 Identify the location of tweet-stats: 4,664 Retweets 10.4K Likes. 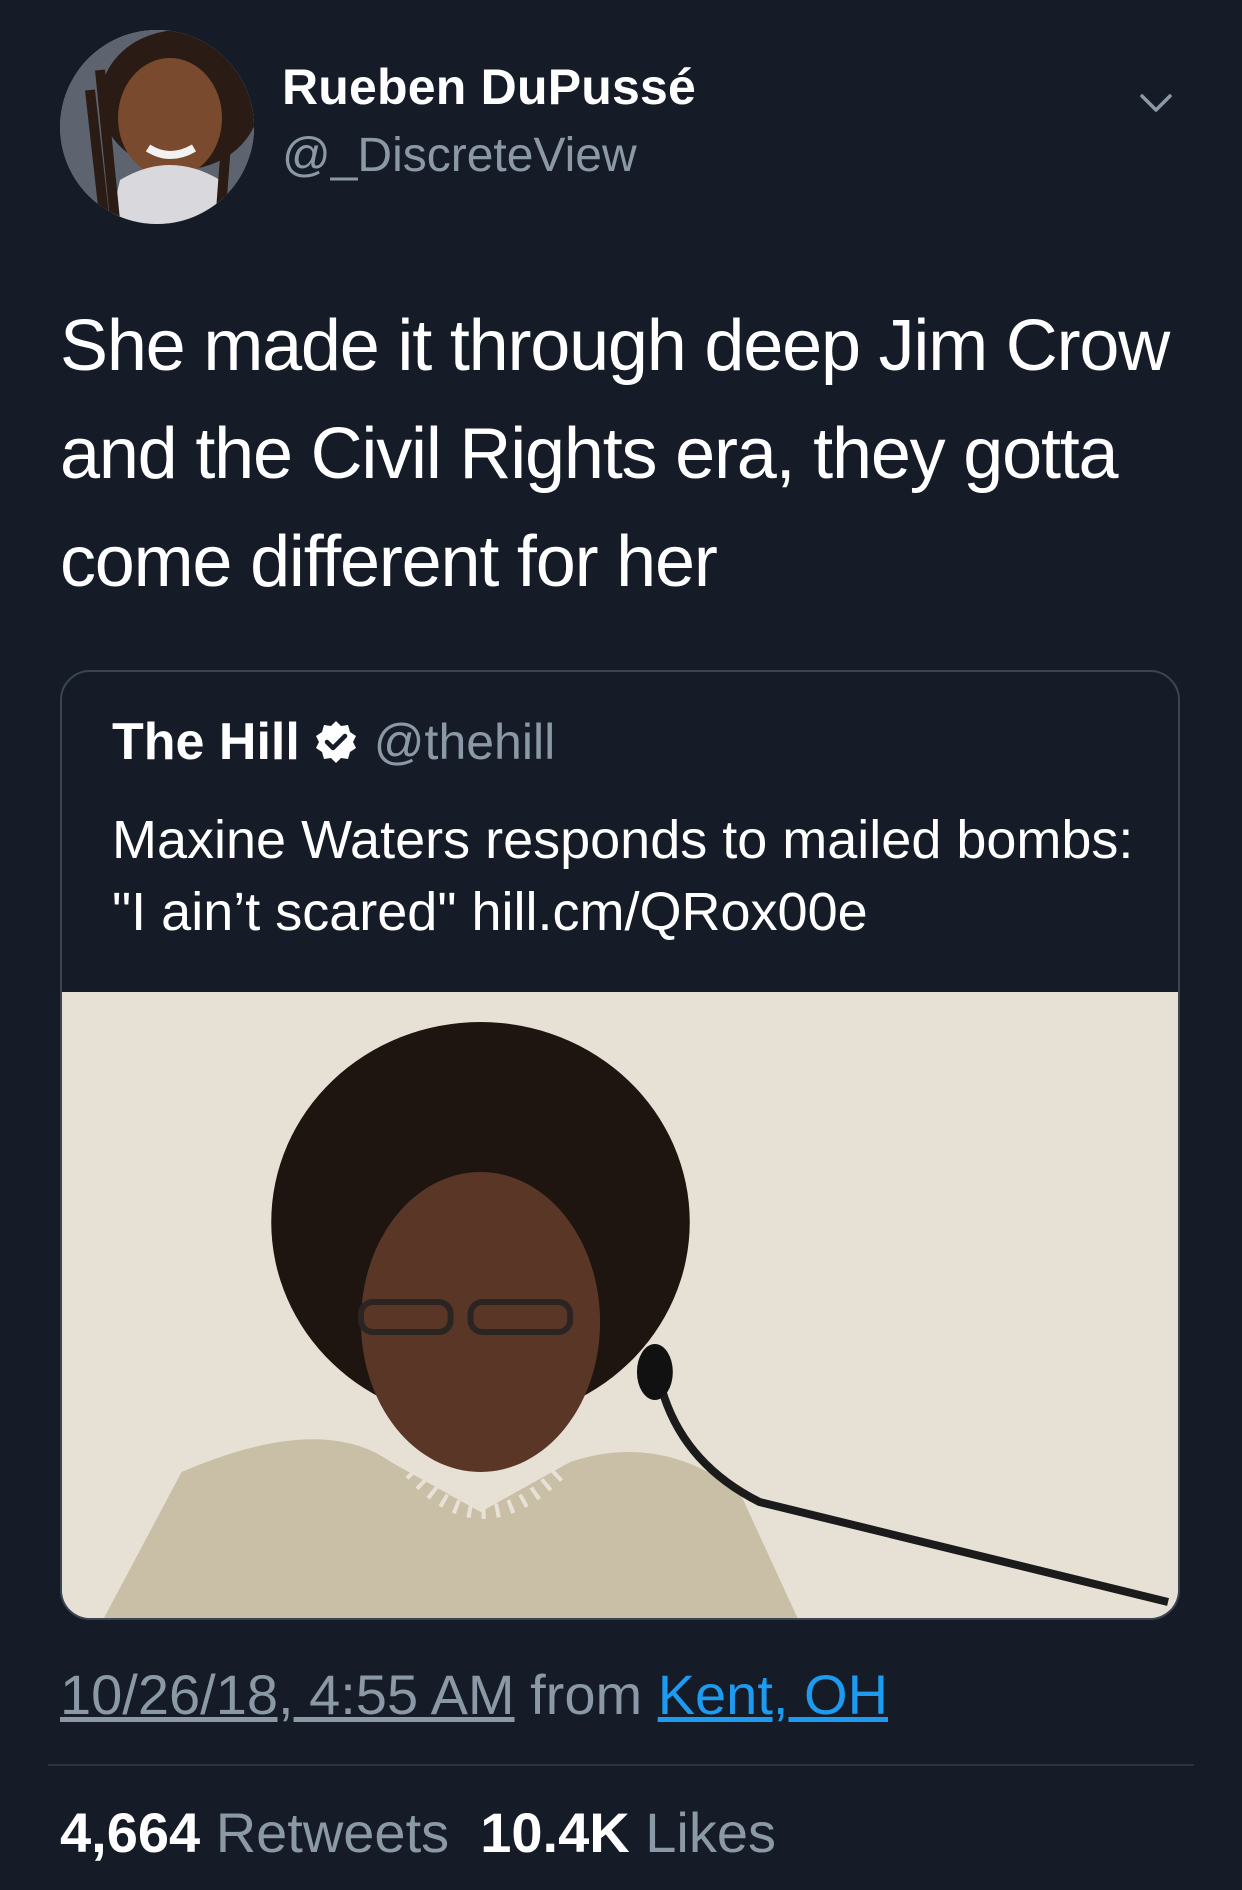
(418, 1832).